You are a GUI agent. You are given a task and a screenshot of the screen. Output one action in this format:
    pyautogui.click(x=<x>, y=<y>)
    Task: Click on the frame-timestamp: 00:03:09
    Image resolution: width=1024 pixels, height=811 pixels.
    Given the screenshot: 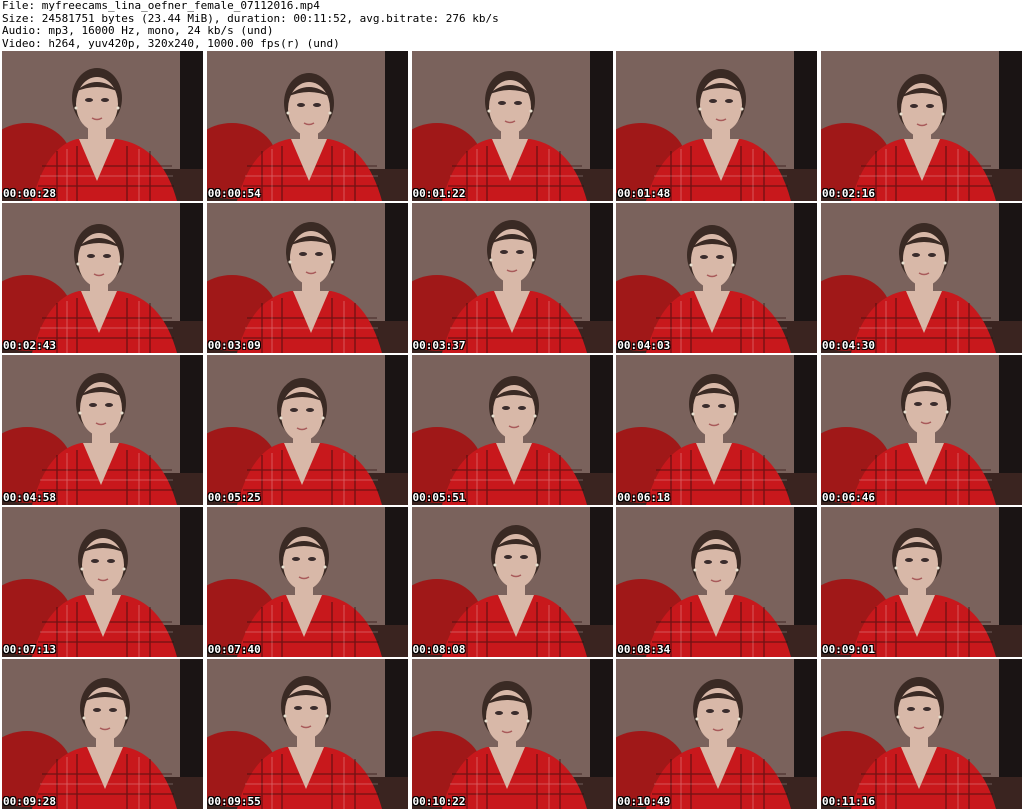 What is the action you would take?
    pyautogui.click(x=234, y=345)
    